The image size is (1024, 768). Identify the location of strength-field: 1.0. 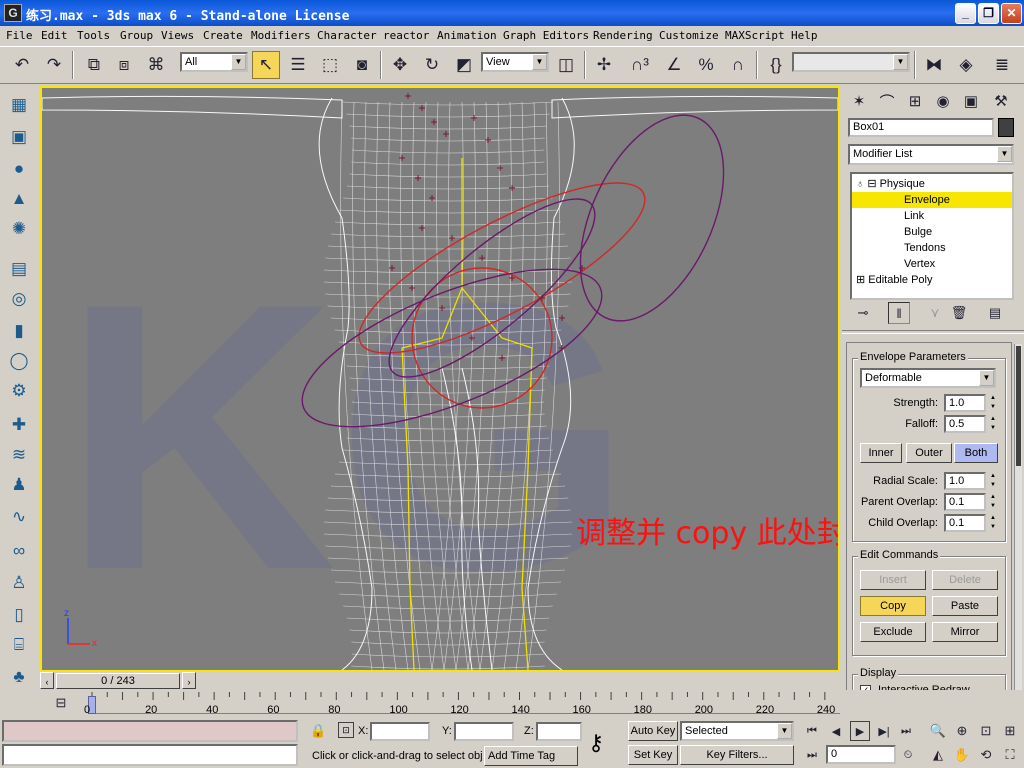
(965, 403).